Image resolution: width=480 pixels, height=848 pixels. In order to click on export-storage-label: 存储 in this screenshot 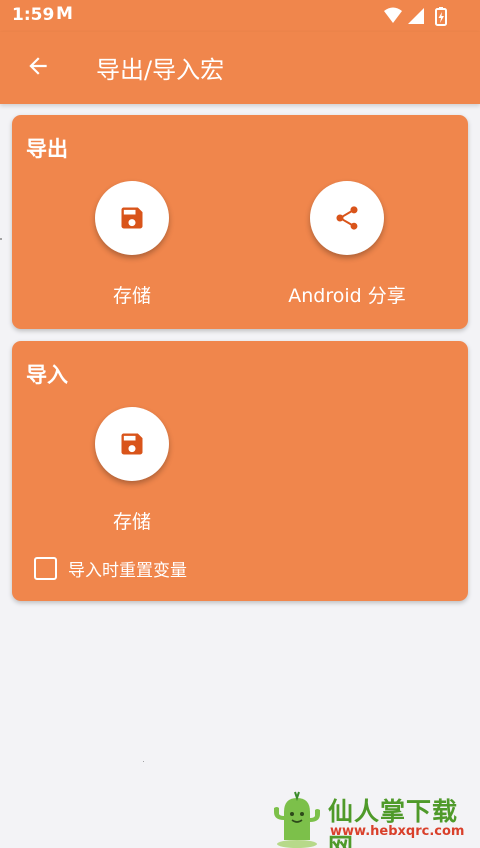, I will do `click(131, 296)`.